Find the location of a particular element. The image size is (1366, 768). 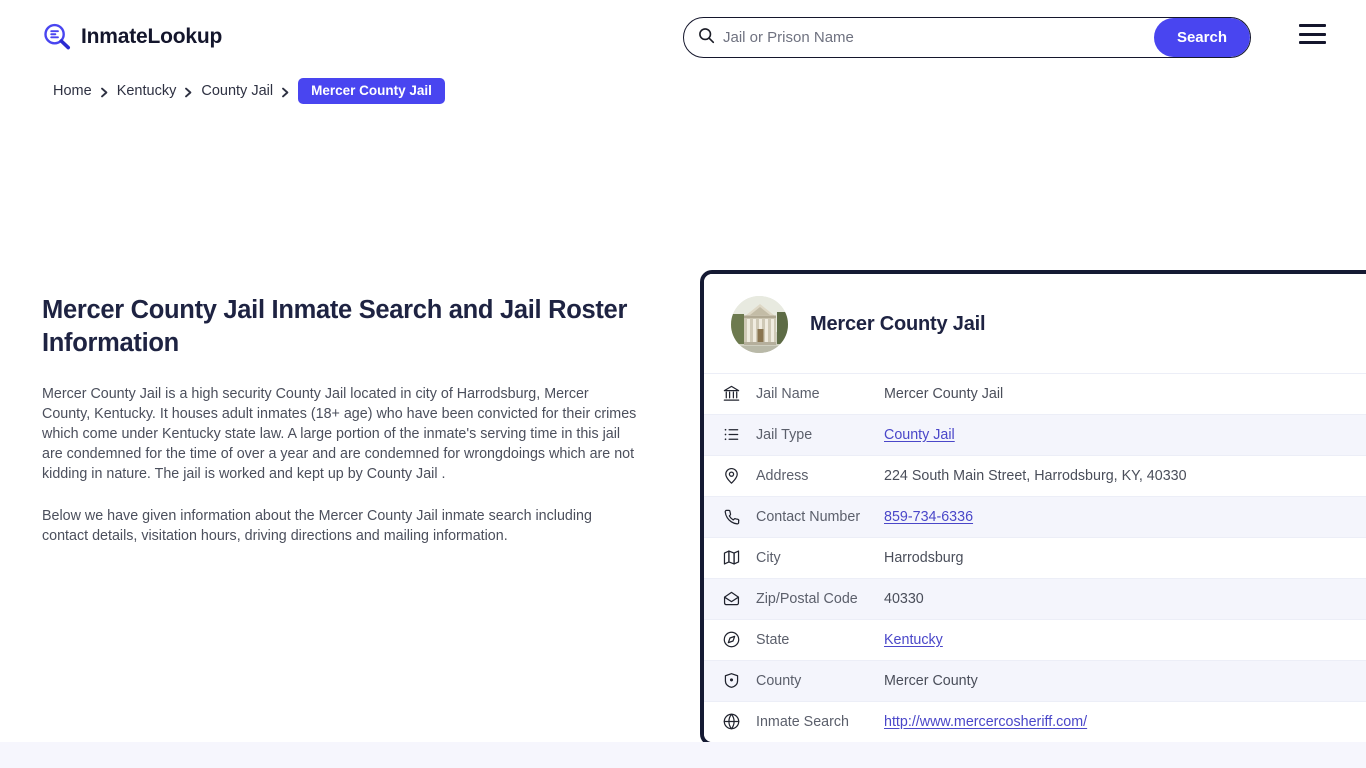

badge-icon is located at coordinates (732, 681).